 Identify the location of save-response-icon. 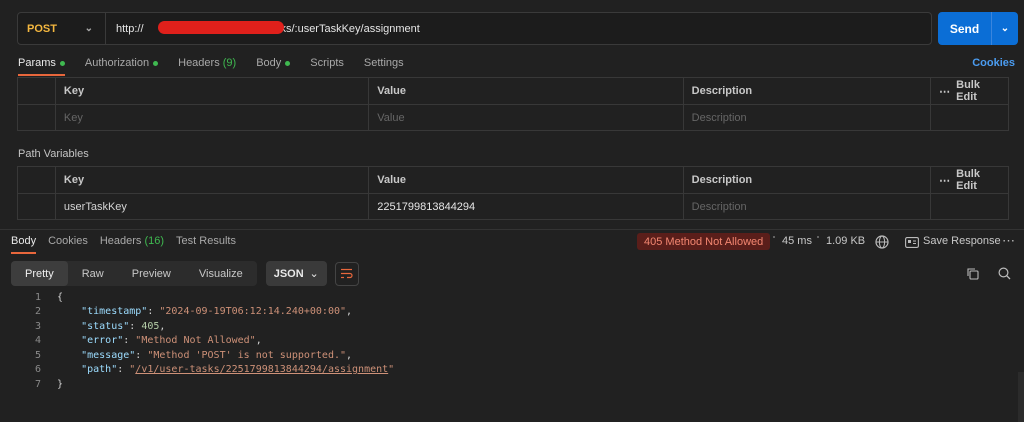
(912, 242).